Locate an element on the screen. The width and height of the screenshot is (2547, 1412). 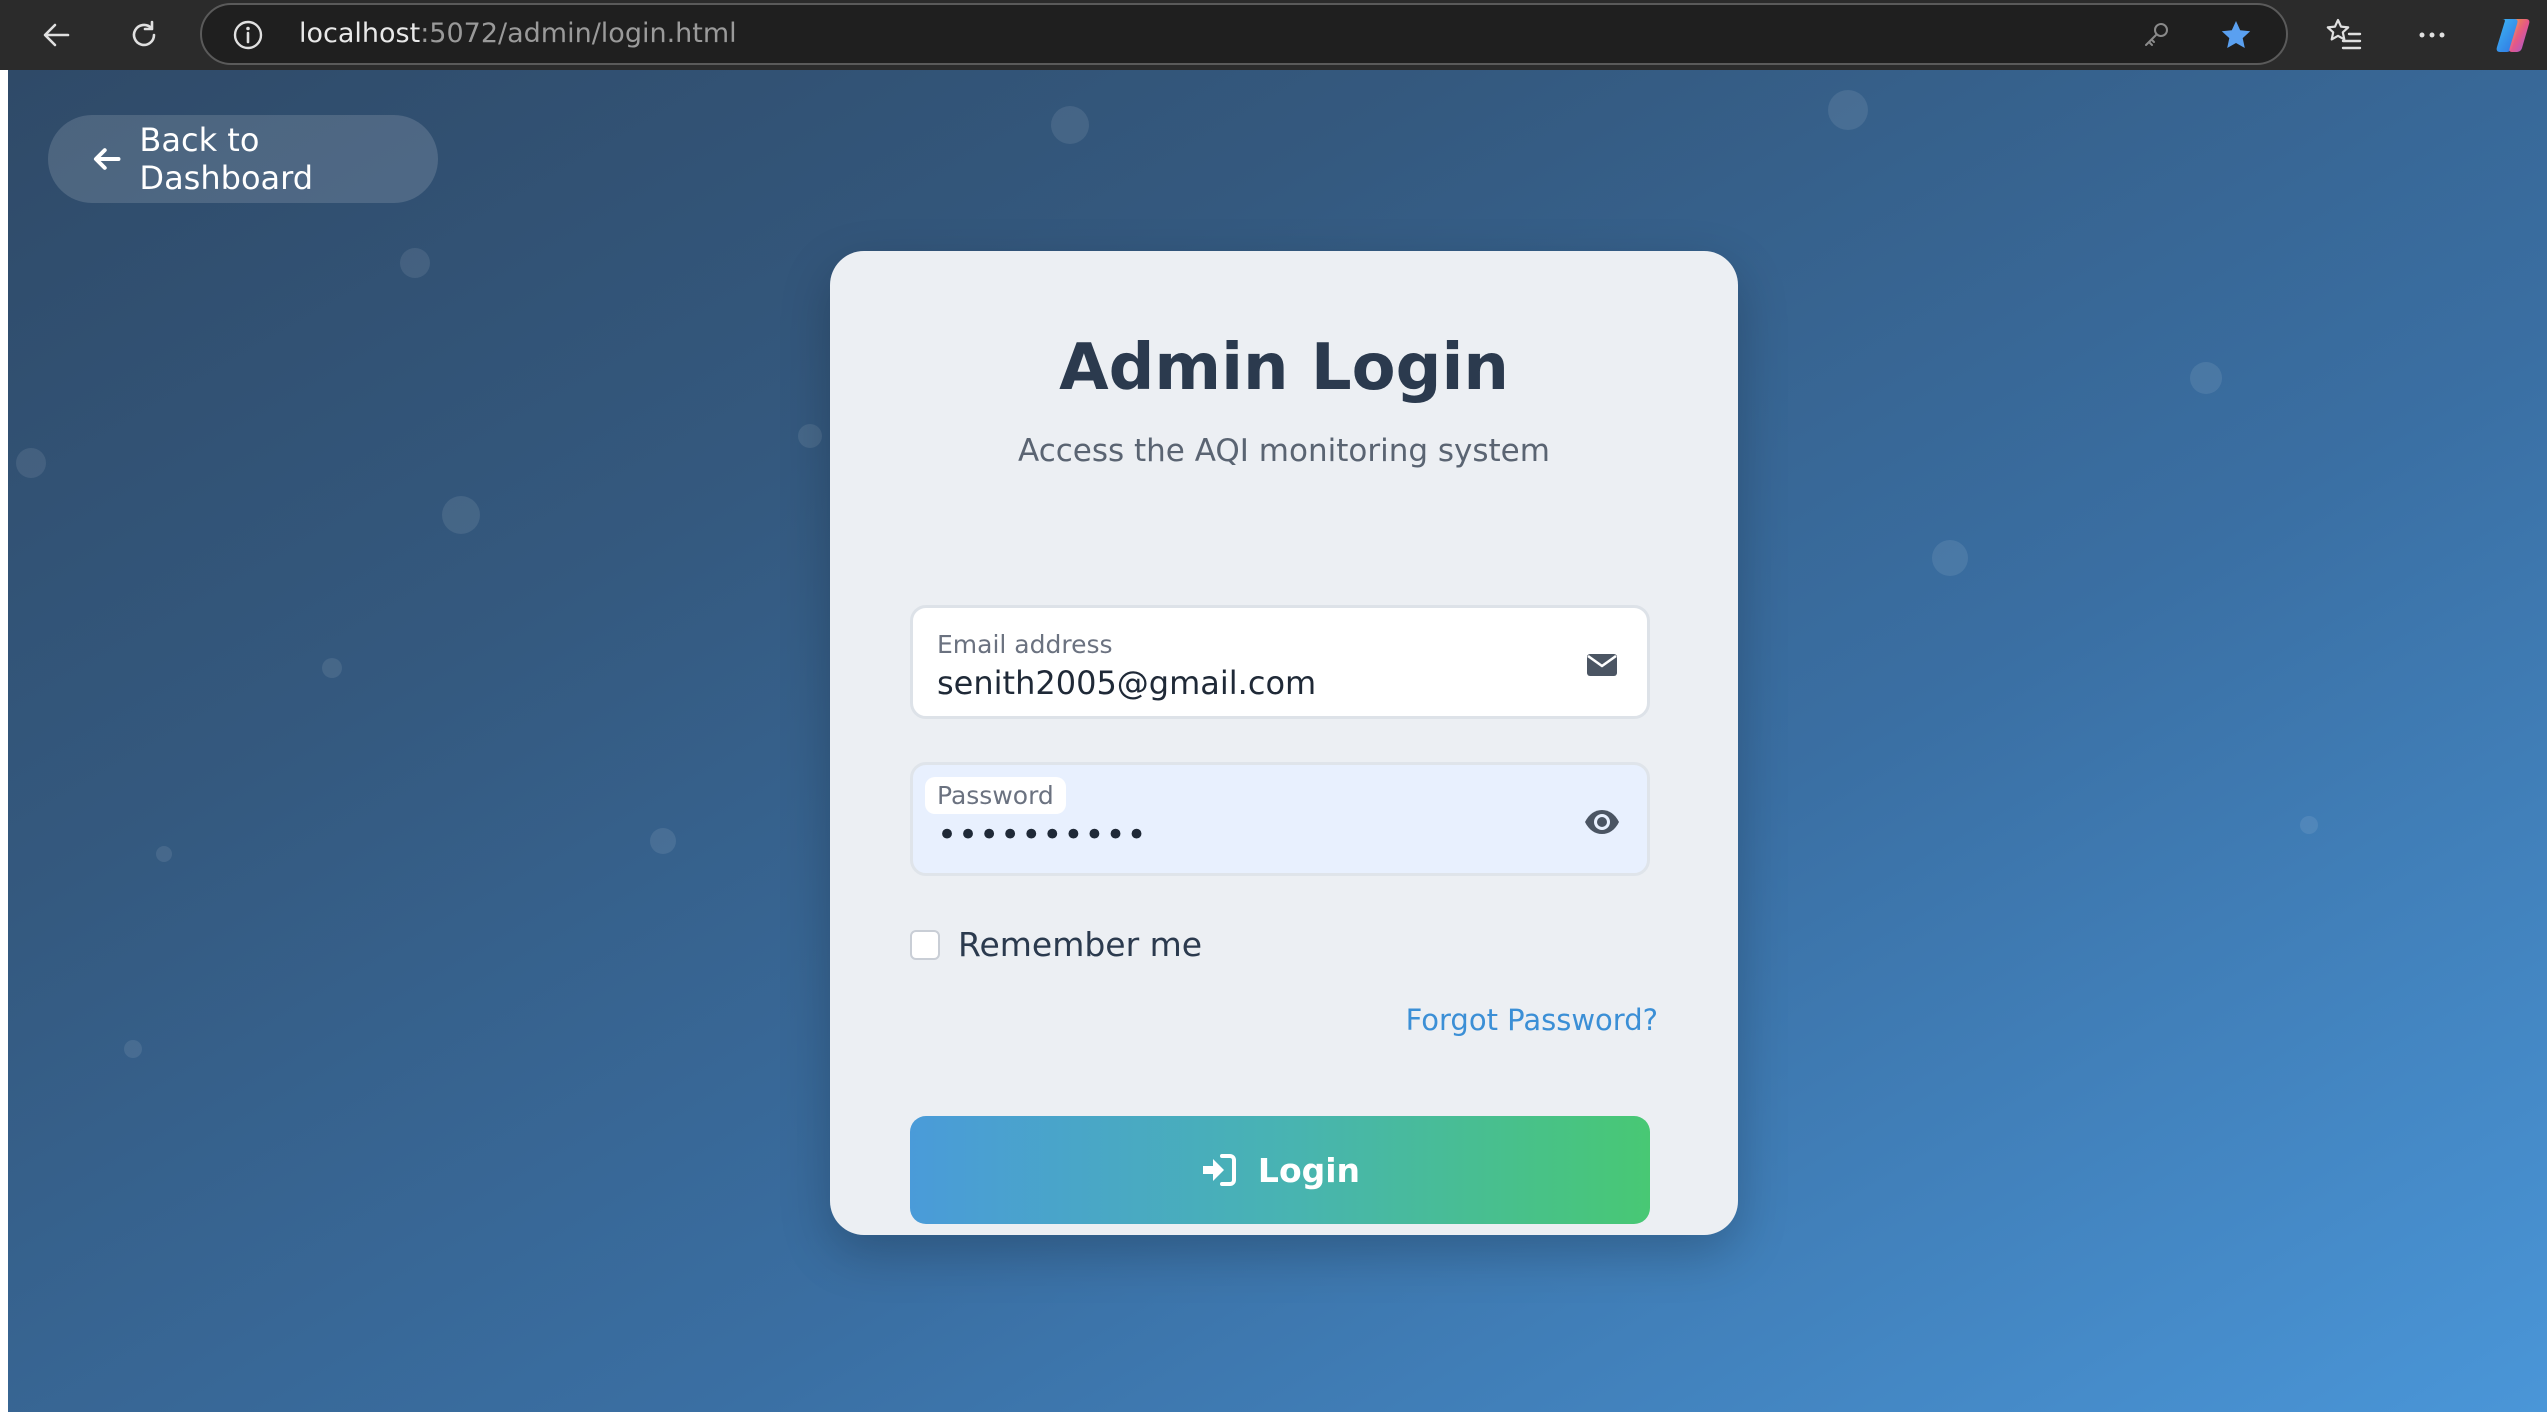
back-to-dashboard-button: Back to Dashboard is located at coordinates (243, 159).